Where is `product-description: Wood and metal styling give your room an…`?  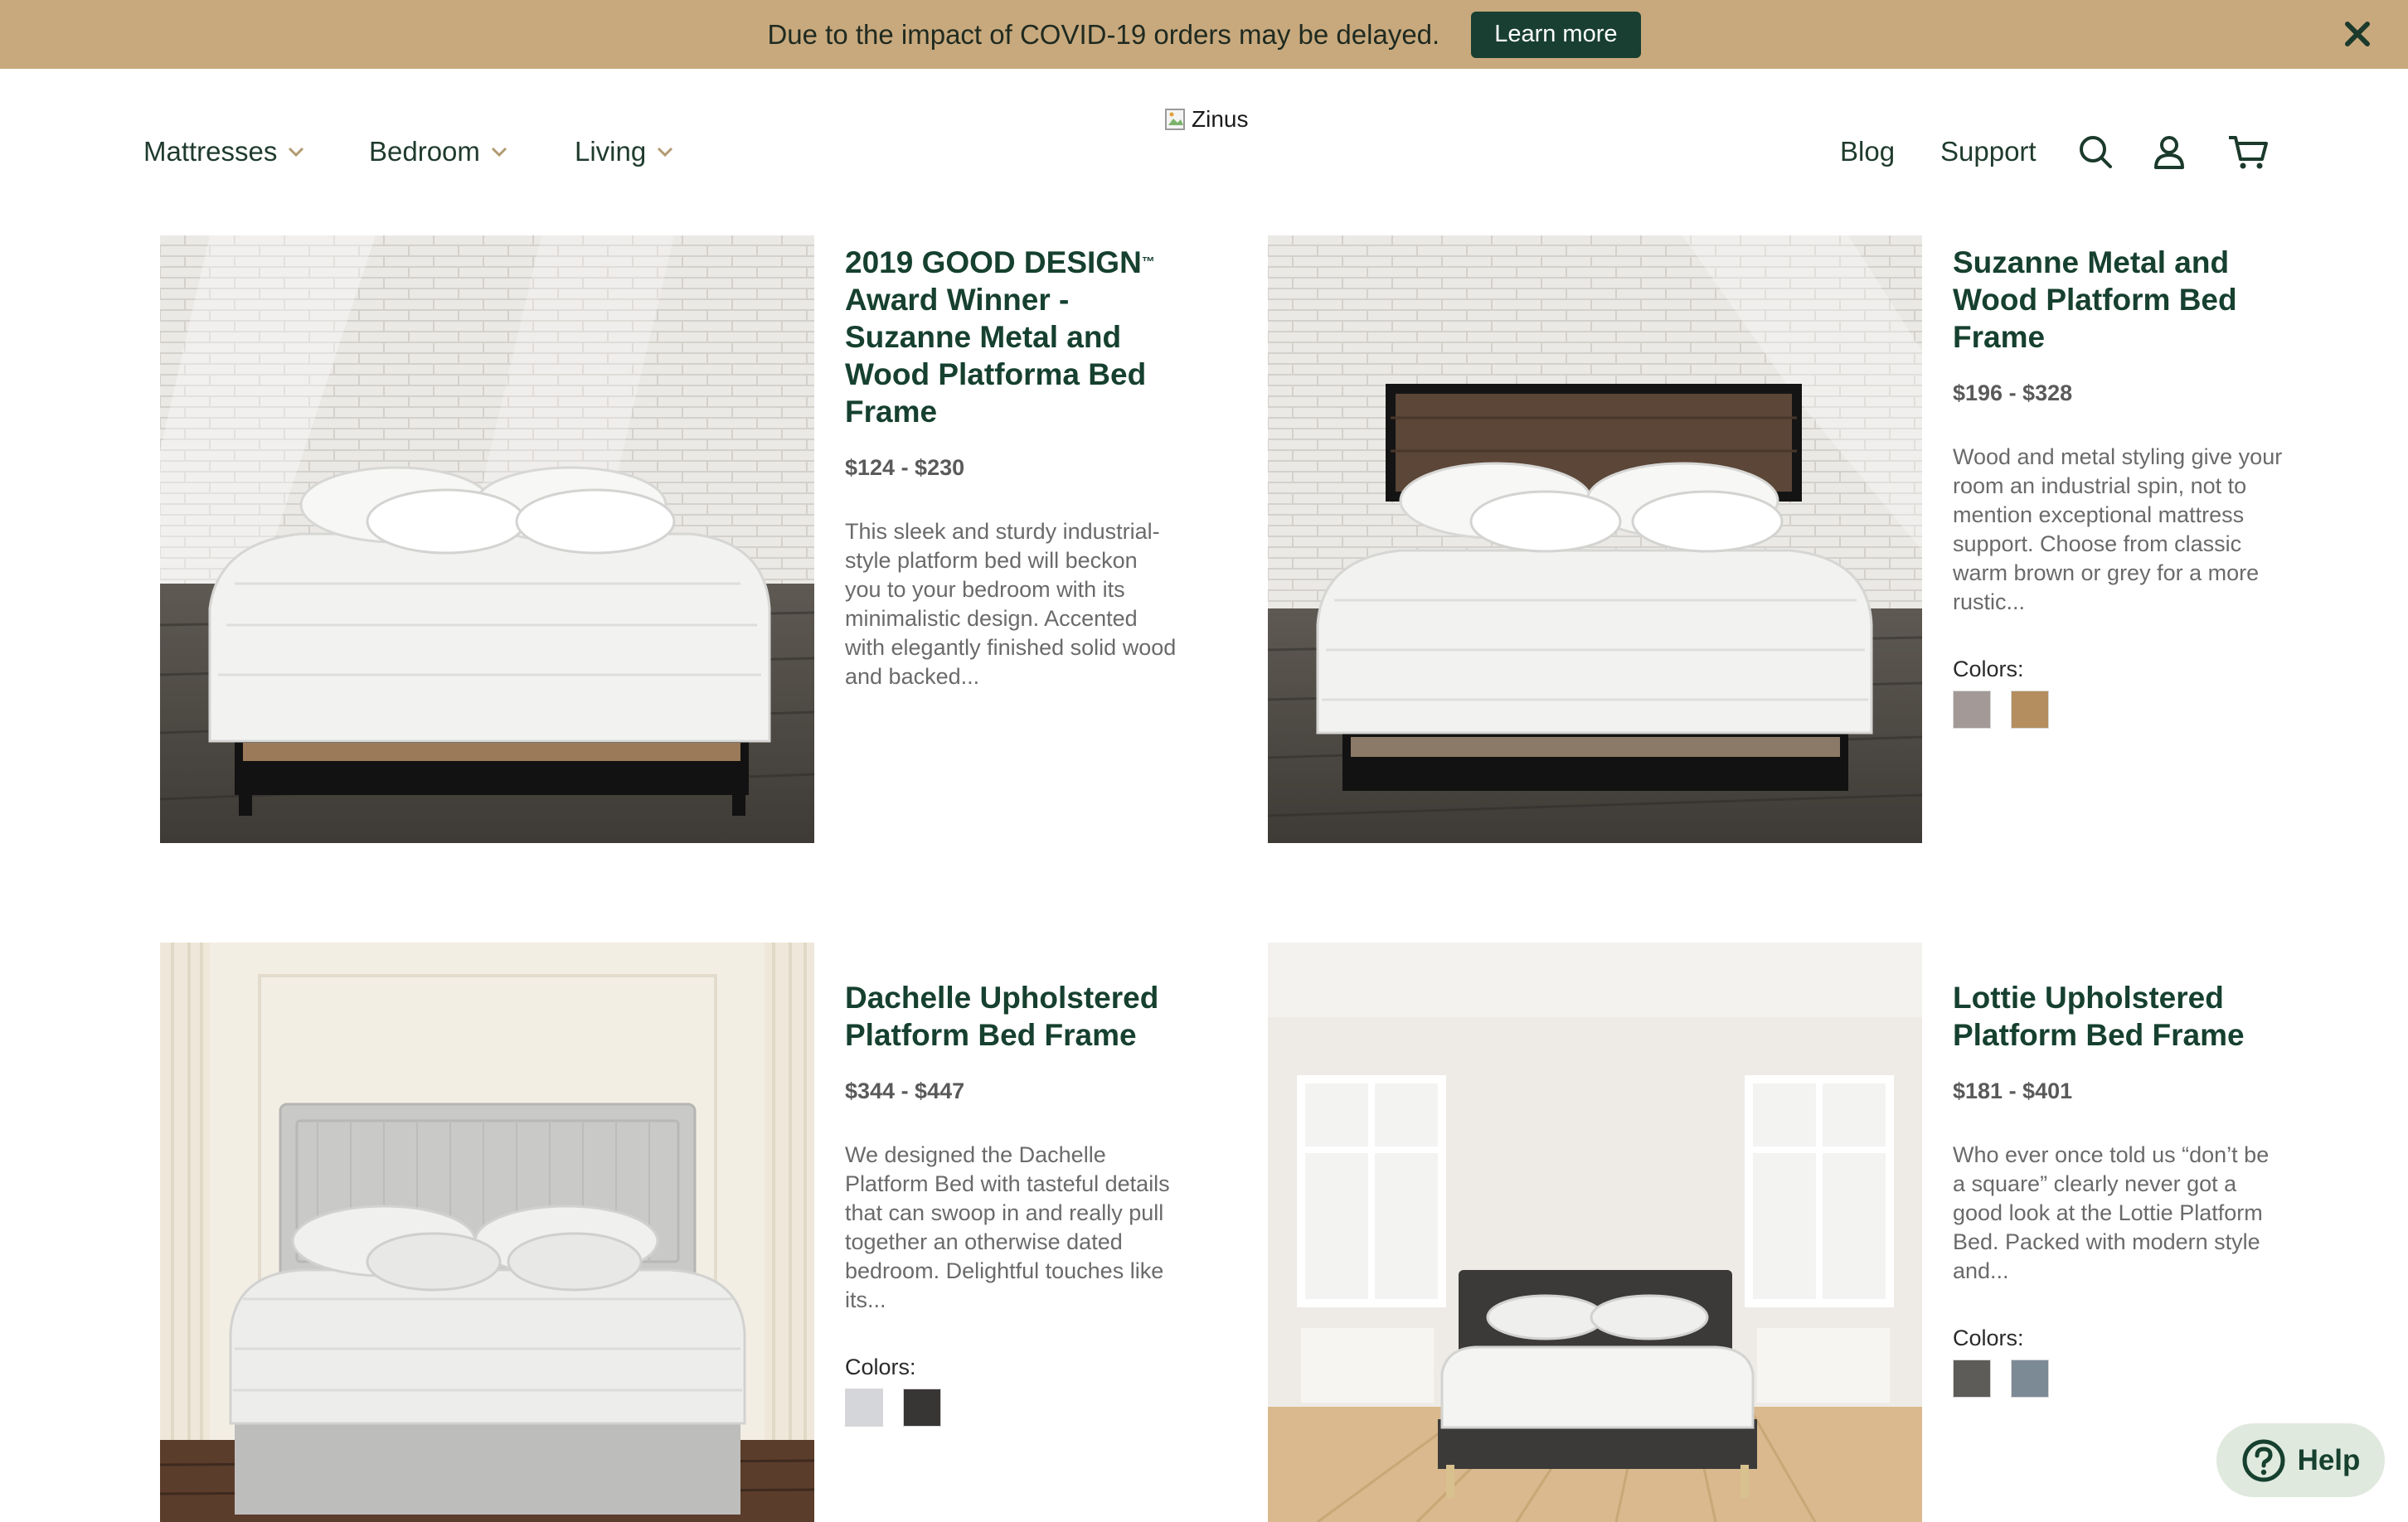
product-description: Wood and metal styling give your room an… is located at coordinates (2118, 529).